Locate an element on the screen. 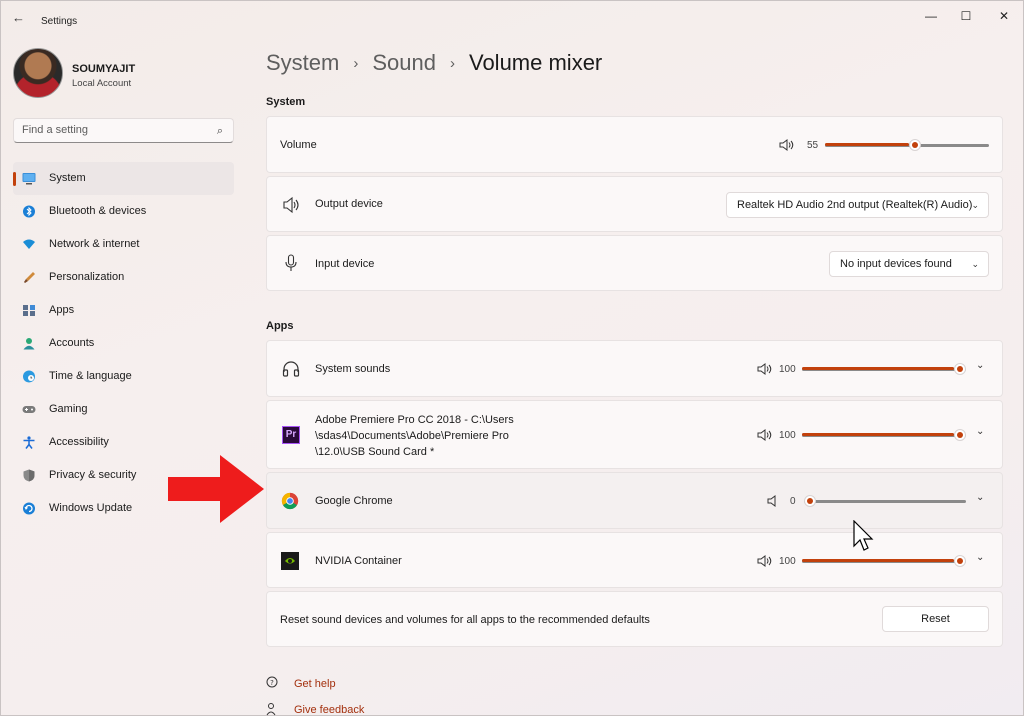 This screenshot has height=716, width=1024. breadcrumb-system: System is located at coordinates (302, 63).